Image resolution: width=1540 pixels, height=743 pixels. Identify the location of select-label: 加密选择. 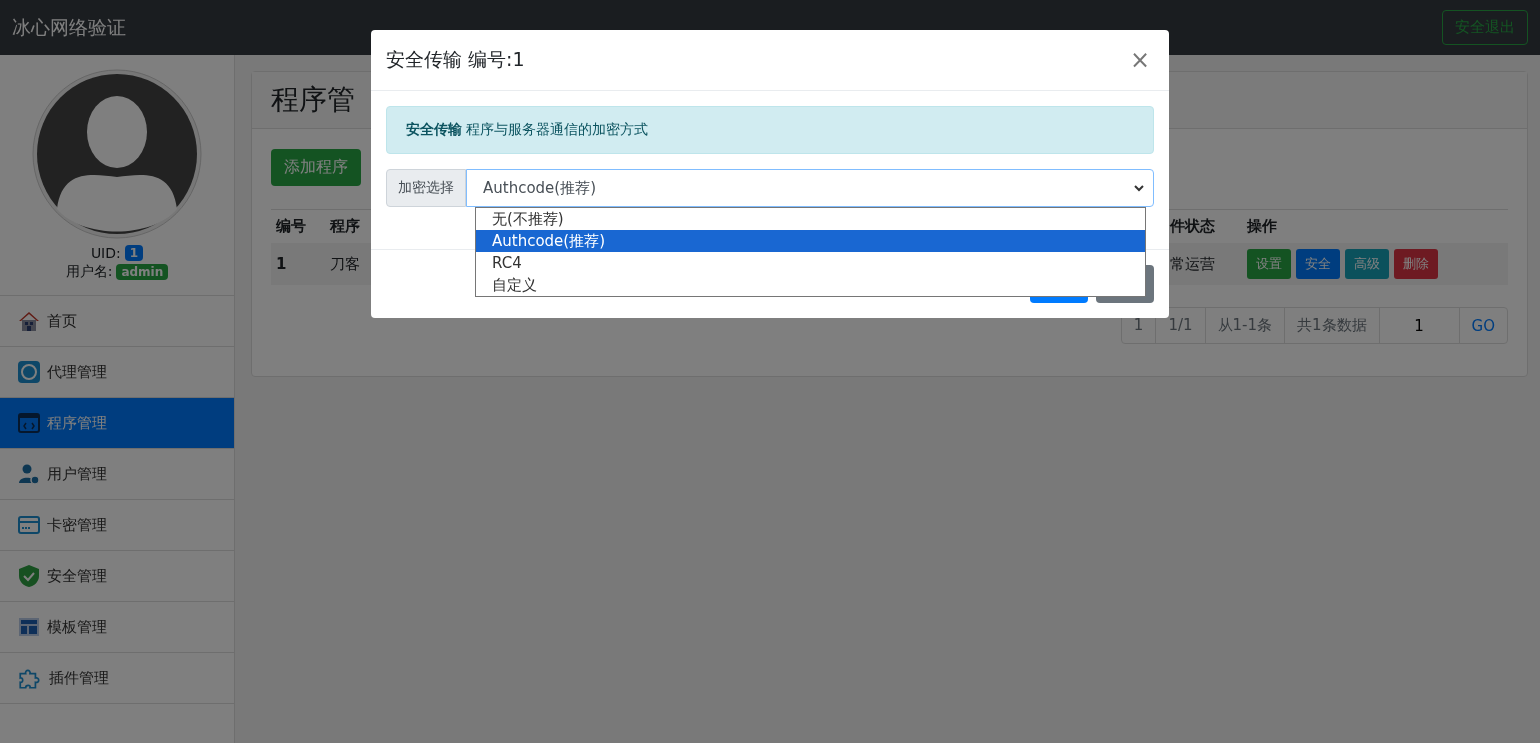
(426, 188).